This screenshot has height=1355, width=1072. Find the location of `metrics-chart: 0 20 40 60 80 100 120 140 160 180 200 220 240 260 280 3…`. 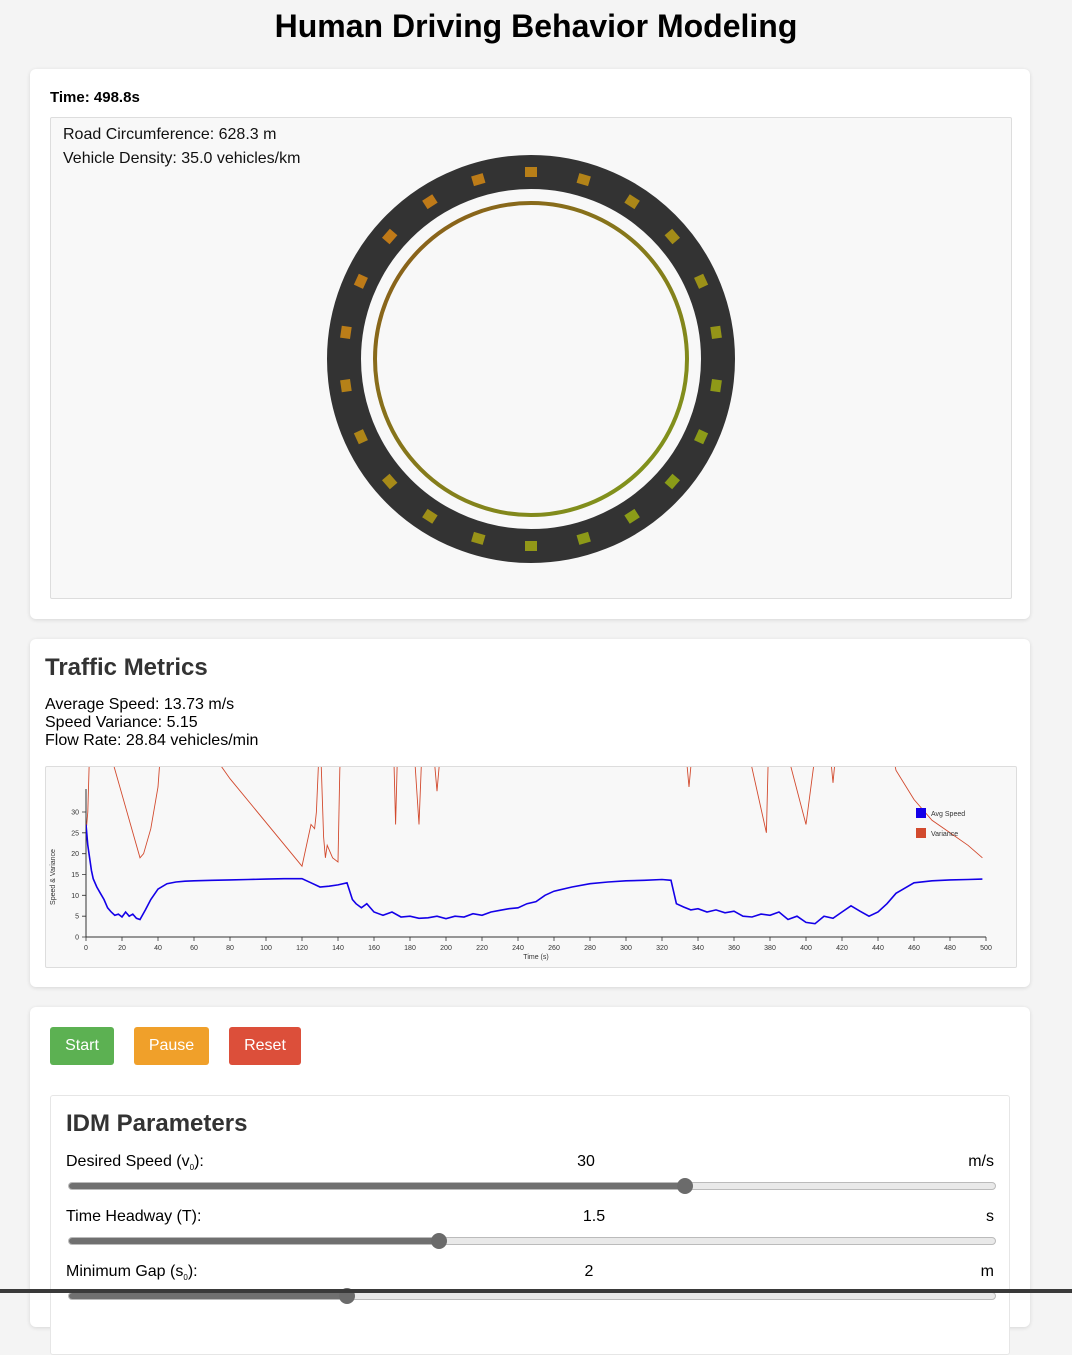

metrics-chart: 0 20 40 60 80 100 120 140 160 180 200 220 240 260 280 3… is located at coordinates (531, 867).